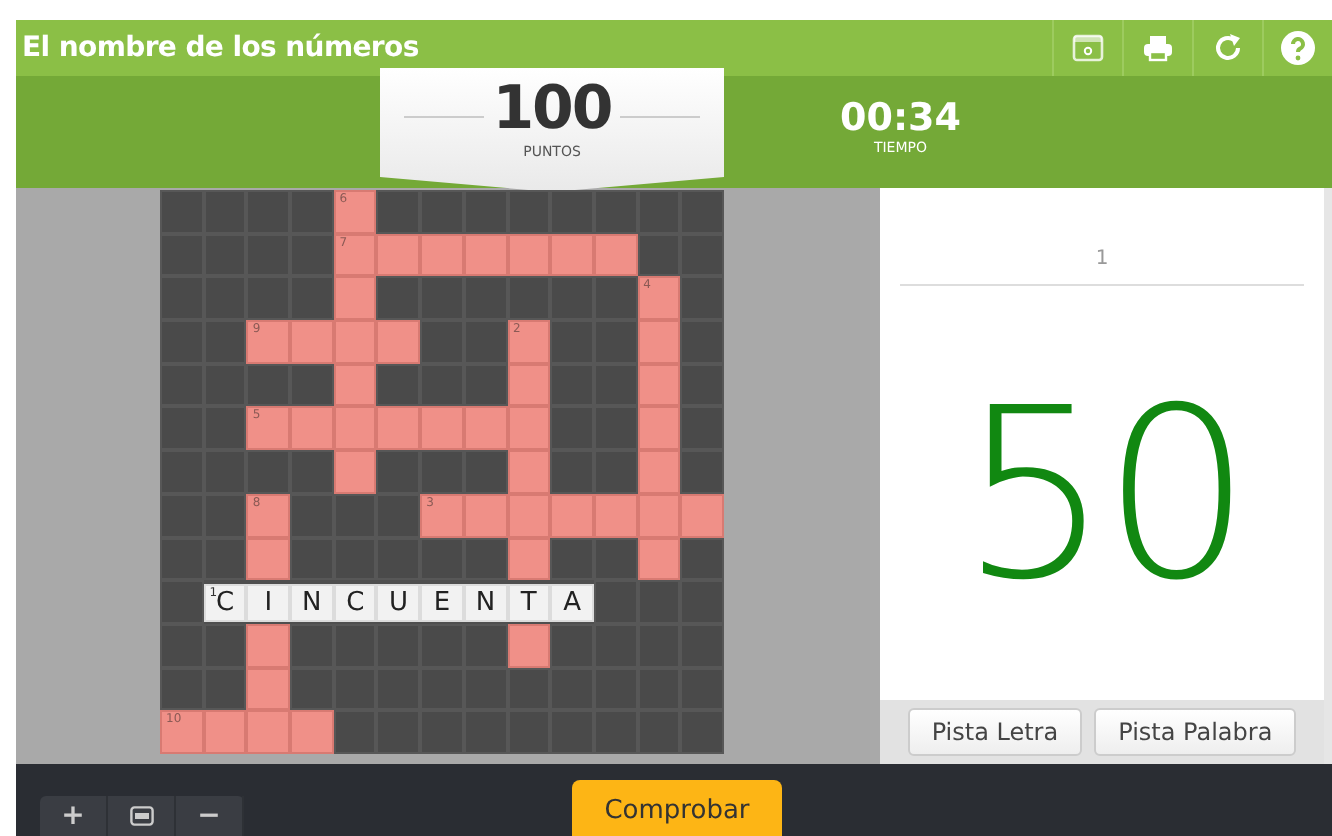 This screenshot has height=836, width=1332. I want to click on zoom-out-button: −, so click(210, 816).